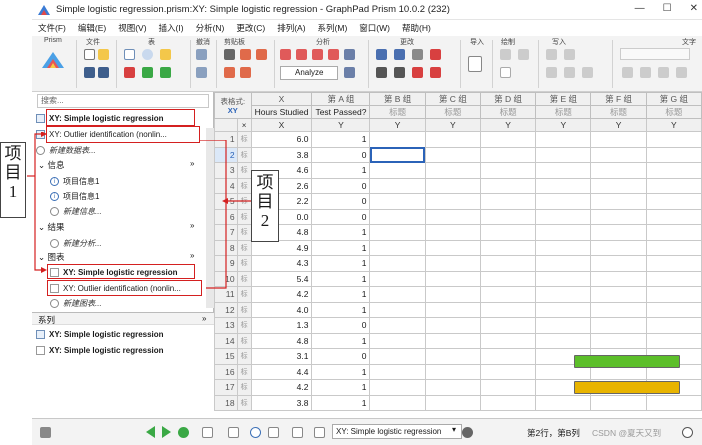 Image resolution: width=702 pixels, height=445 pixels. I want to click on delete-icon, so click(129, 72).